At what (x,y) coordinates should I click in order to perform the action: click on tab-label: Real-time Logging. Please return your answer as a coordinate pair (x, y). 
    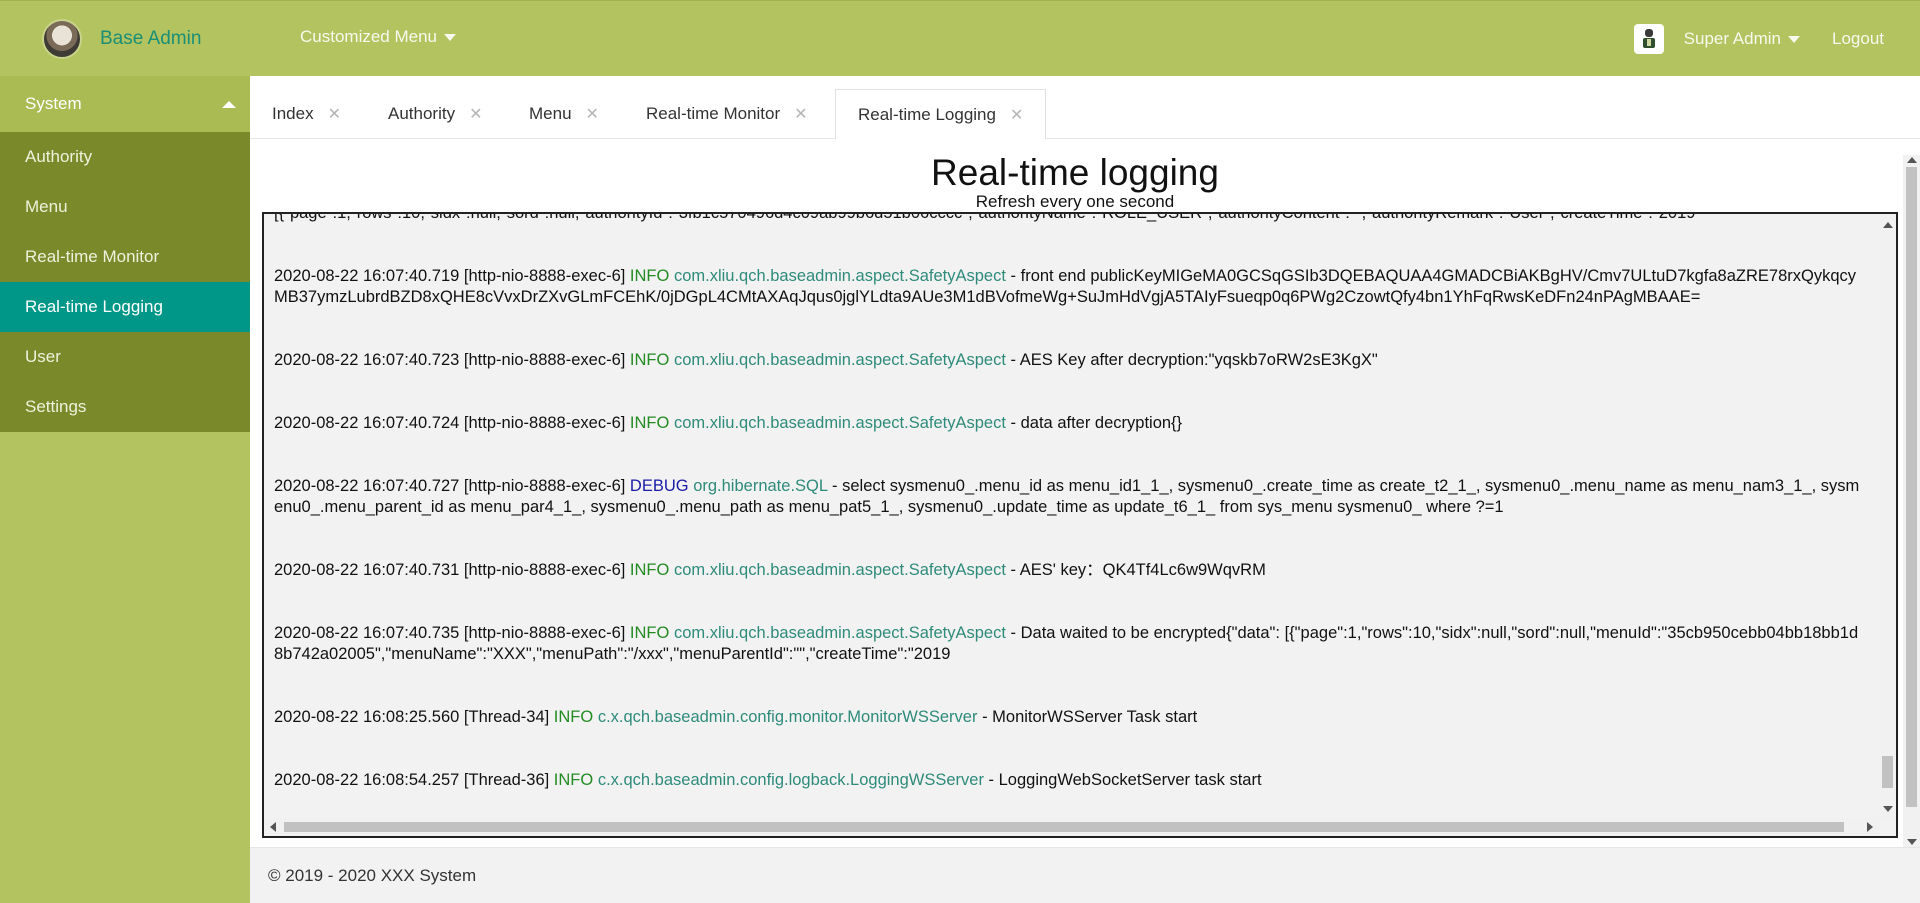
    Looking at the image, I should click on (927, 114).